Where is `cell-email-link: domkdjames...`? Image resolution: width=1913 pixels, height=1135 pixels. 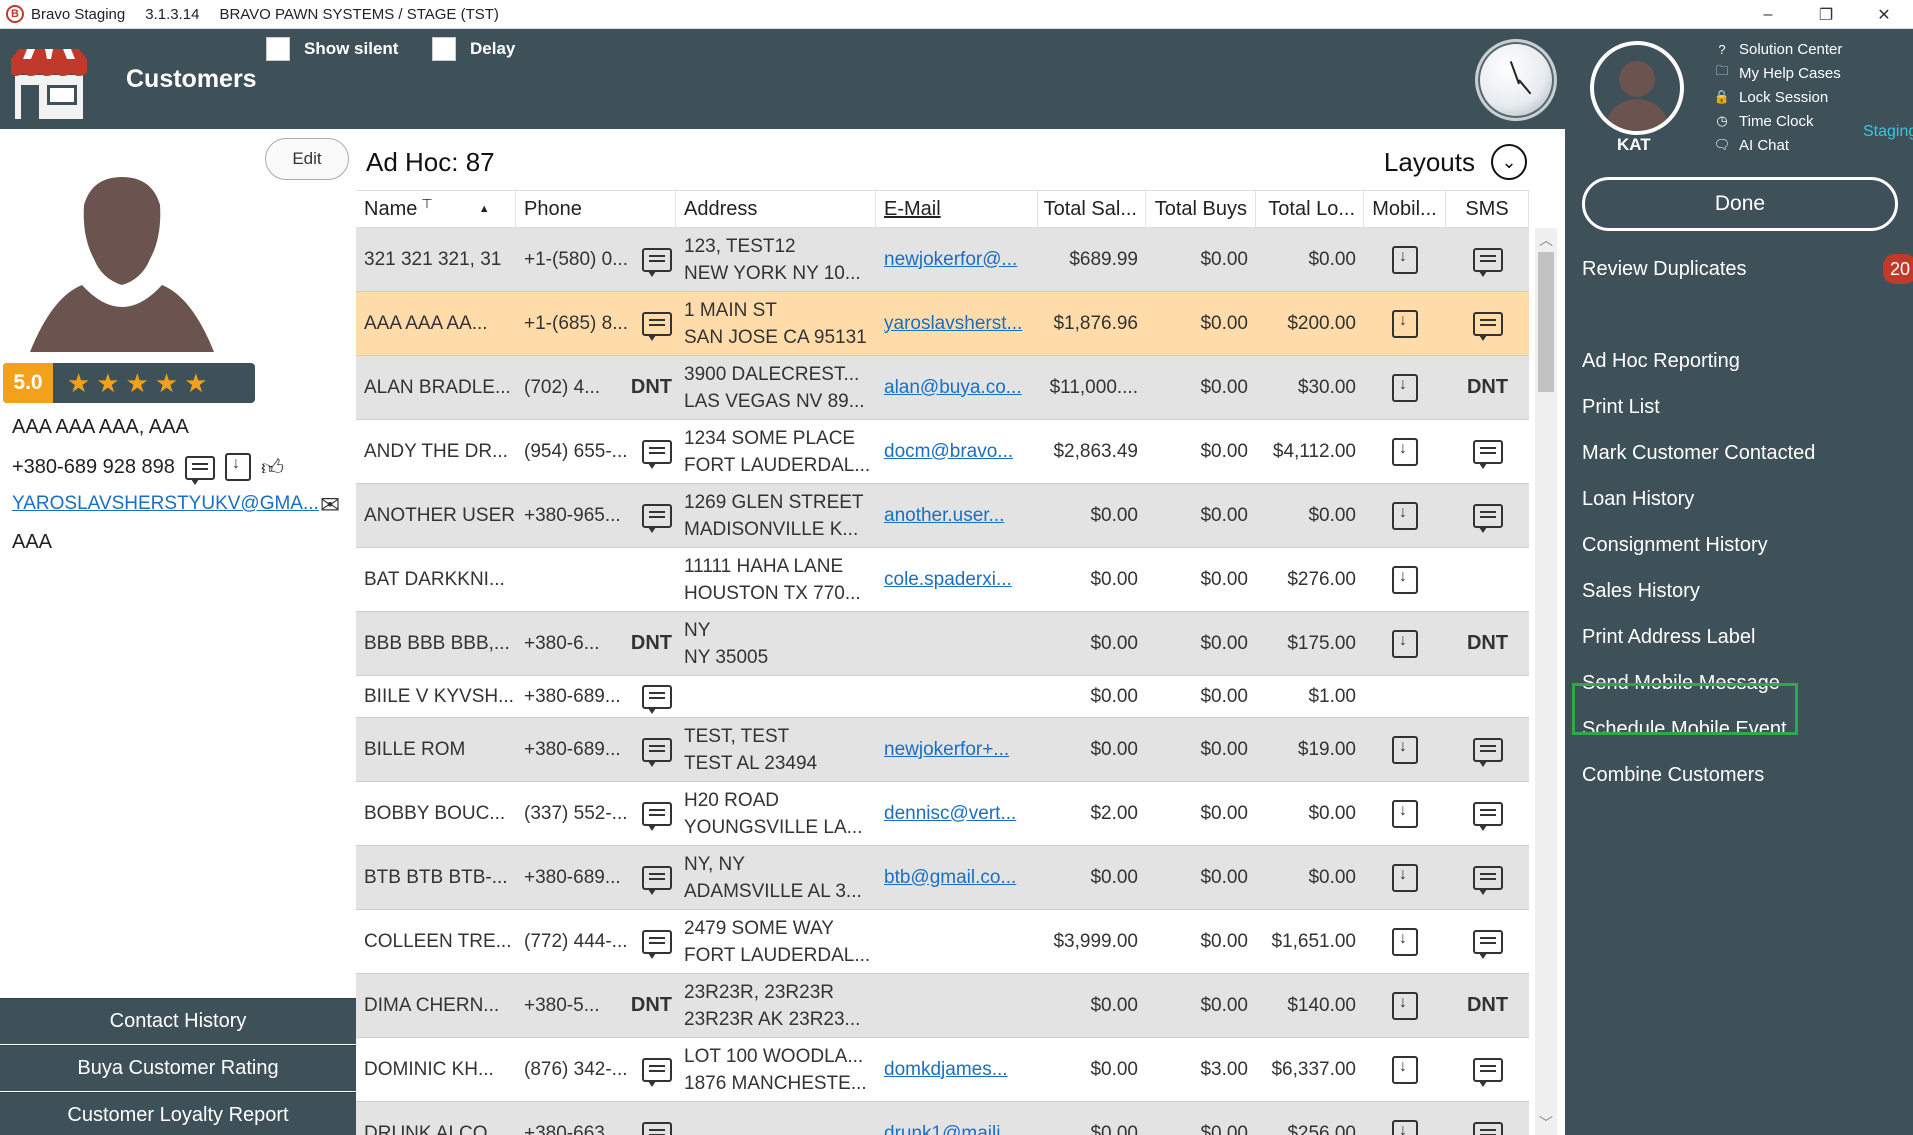
cell-email-link: domkdjames... is located at coordinates (957, 1069).